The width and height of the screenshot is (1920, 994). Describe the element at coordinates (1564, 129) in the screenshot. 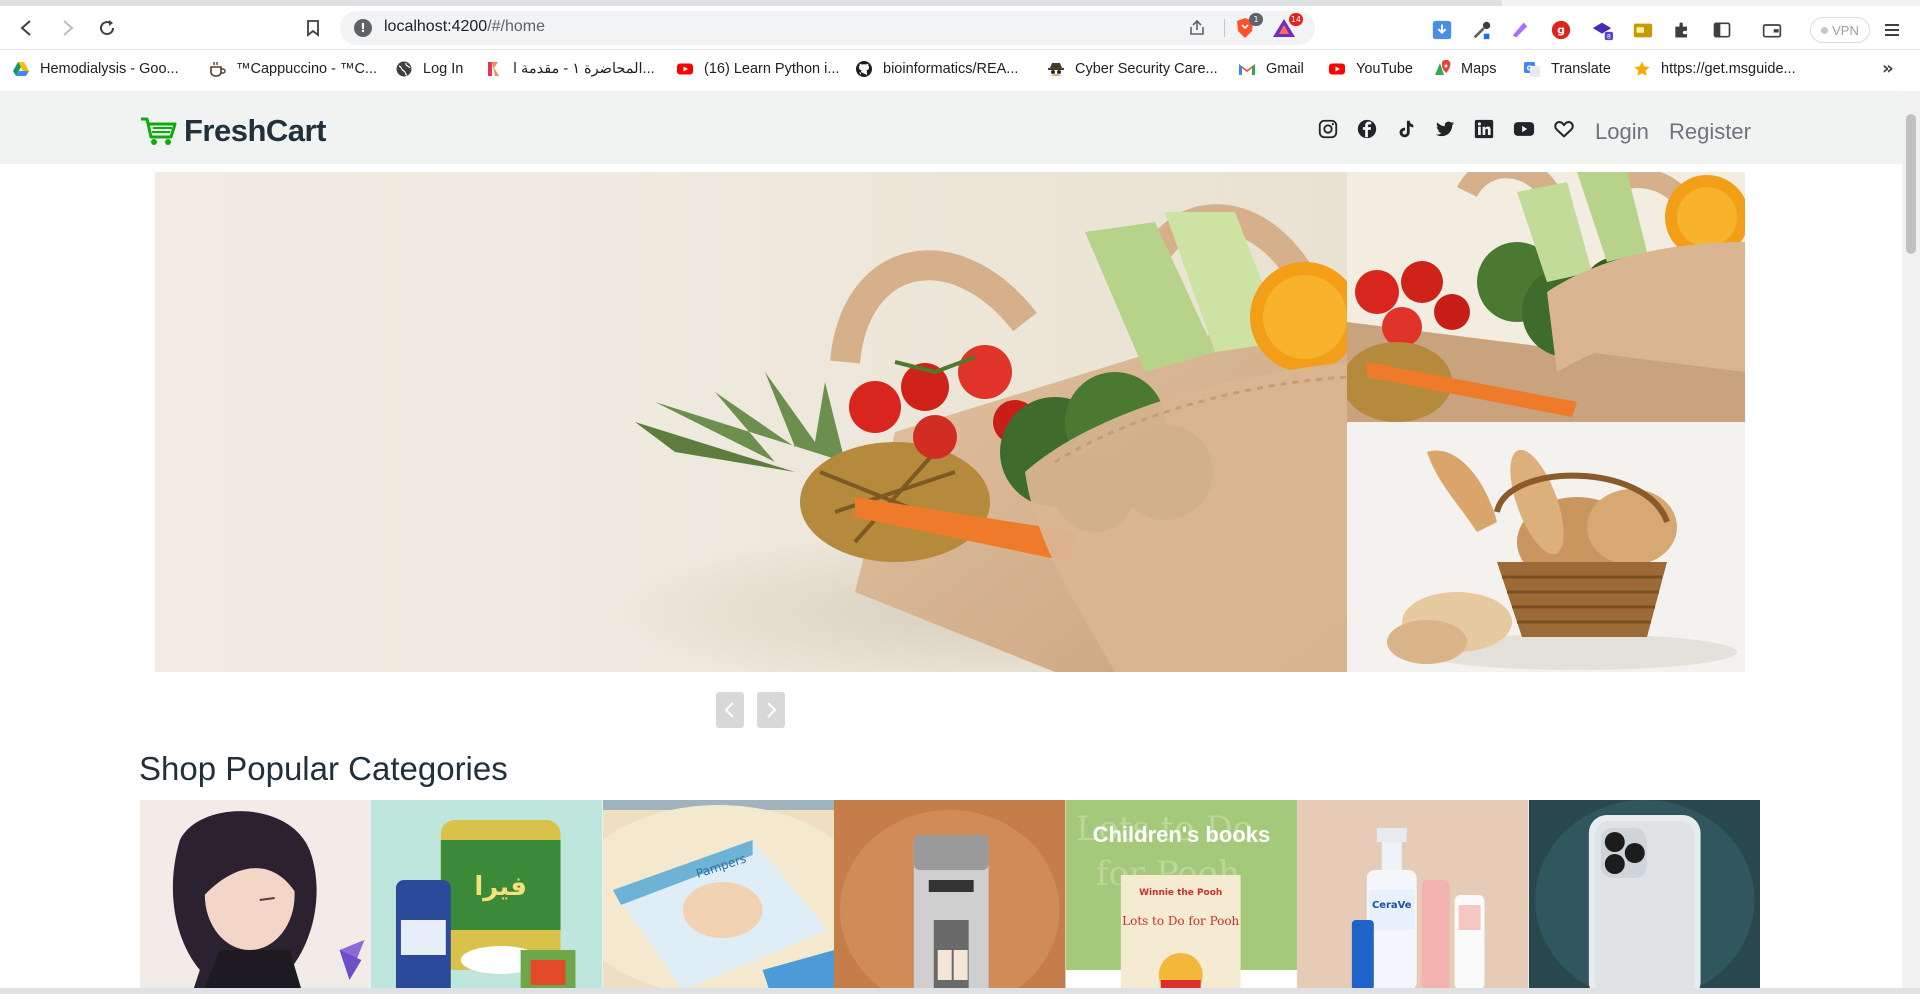

I see `heart-icon` at that location.